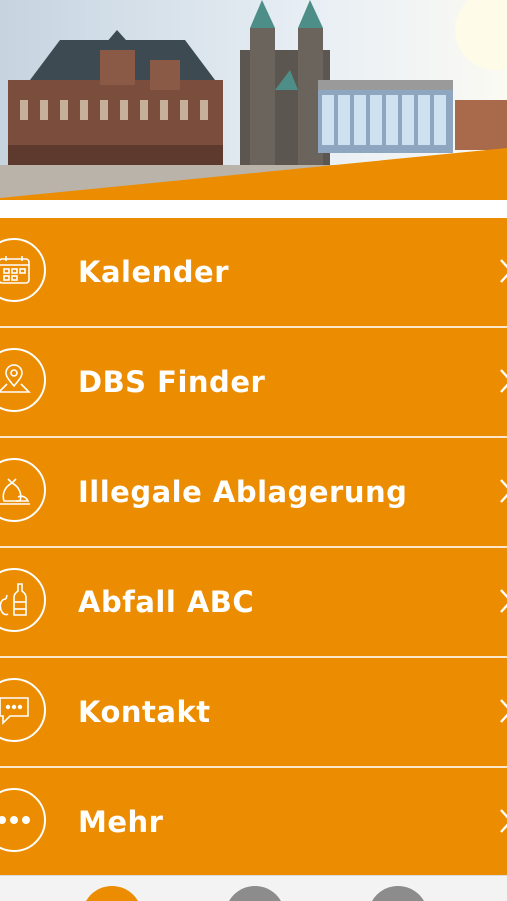 The height and width of the screenshot is (901, 507). Describe the element at coordinates (398, 893) in the screenshot. I see `settings-tab-icon` at that location.